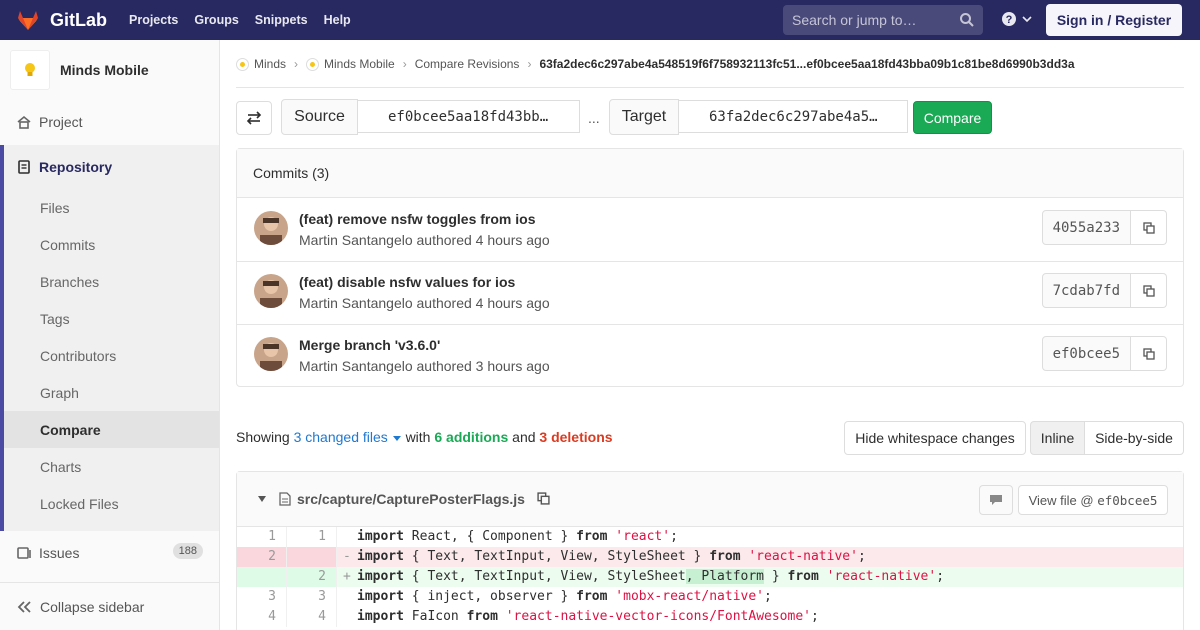 The width and height of the screenshot is (1200, 630). Describe the element at coordinates (109, 318) in the screenshot. I see `sidebar-item-tags: Tags` at that location.